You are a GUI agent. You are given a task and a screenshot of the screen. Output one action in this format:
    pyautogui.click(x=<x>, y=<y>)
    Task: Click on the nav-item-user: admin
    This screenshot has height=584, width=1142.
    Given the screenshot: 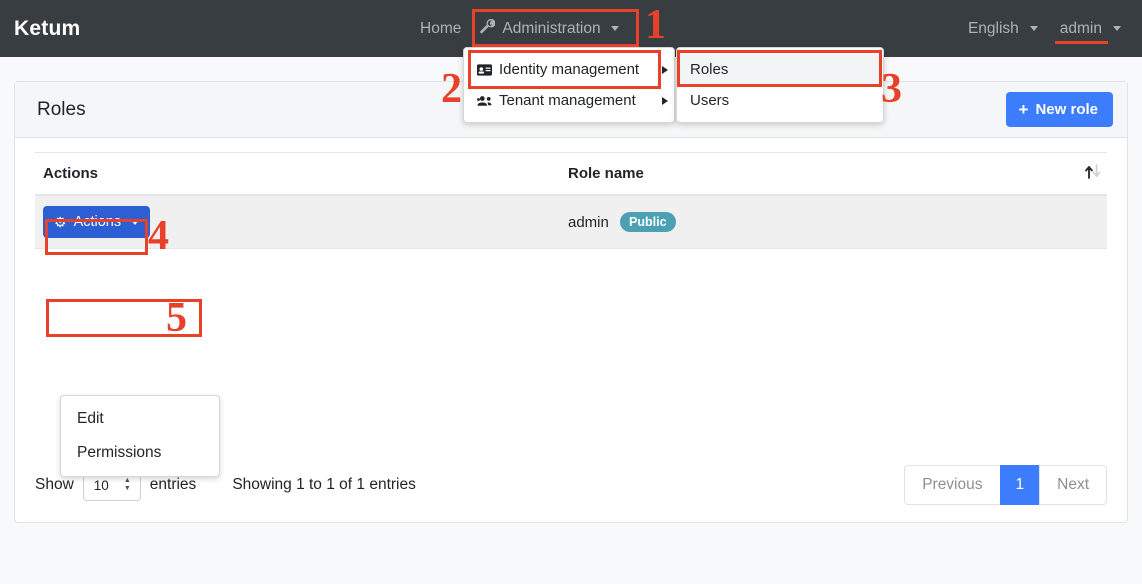 What is the action you would take?
    pyautogui.click(x=1090, y=30)
    